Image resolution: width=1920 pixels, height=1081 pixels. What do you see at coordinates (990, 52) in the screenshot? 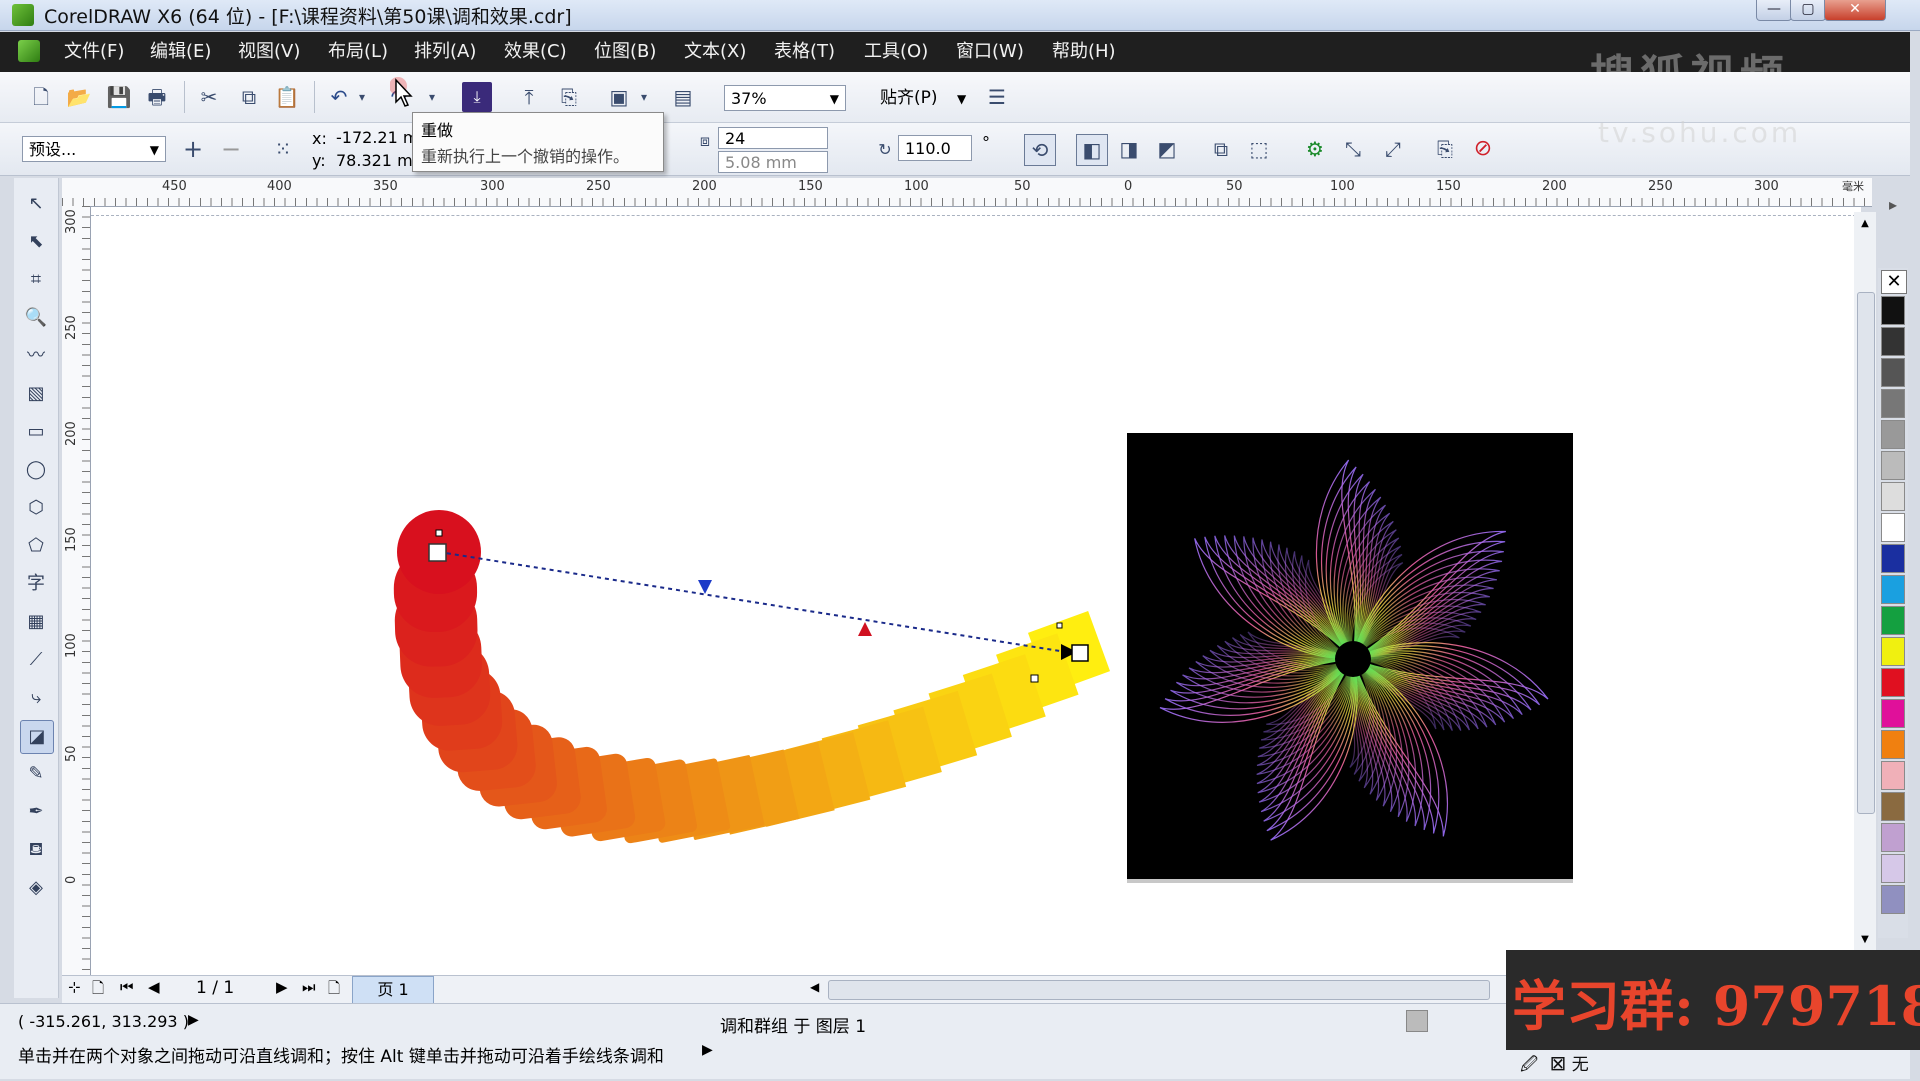
I see `menu-window: 窗口(W)` at bounding box center [990, 52].